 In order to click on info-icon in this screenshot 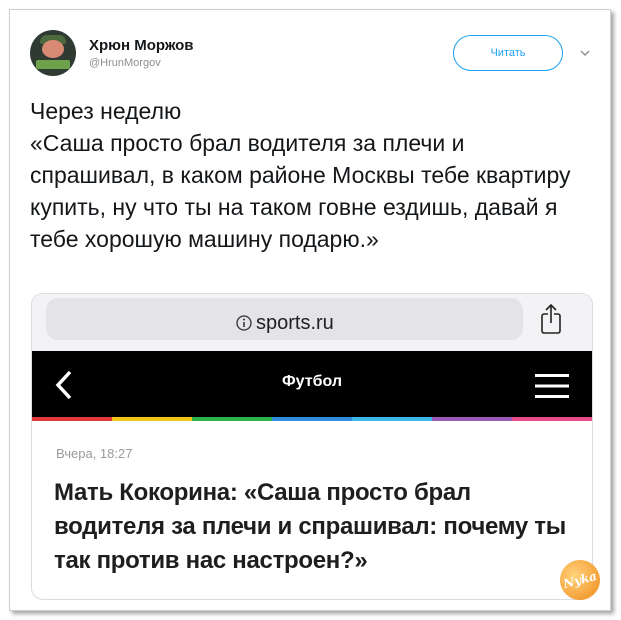, I will do `click(244, 323)`.